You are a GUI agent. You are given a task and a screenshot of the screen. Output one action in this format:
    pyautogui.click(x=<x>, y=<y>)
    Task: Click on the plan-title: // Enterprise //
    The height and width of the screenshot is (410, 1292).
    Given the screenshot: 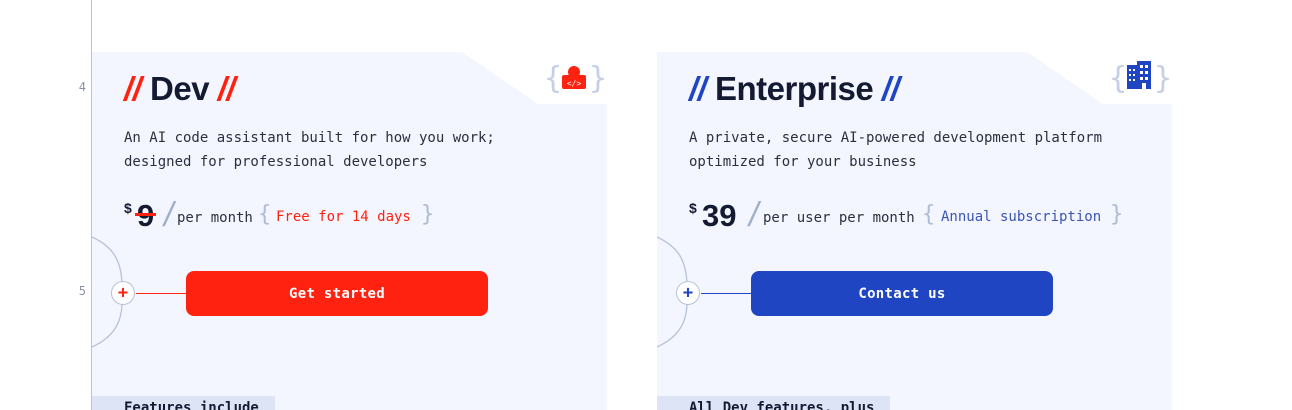 What is the action you would take?
    pyautogui.click(x=794, y=89)
    